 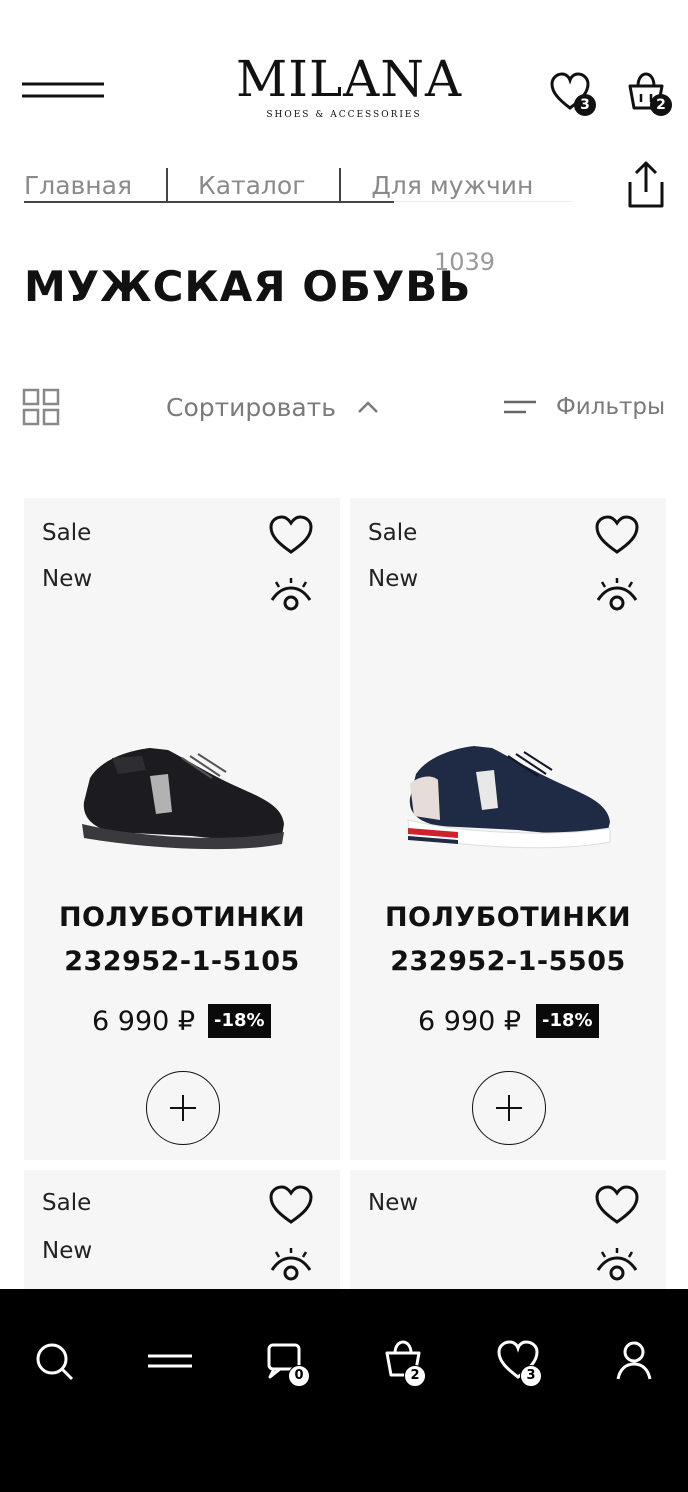 I want to click on nav-menu-button, so click(x=170, y=1361).